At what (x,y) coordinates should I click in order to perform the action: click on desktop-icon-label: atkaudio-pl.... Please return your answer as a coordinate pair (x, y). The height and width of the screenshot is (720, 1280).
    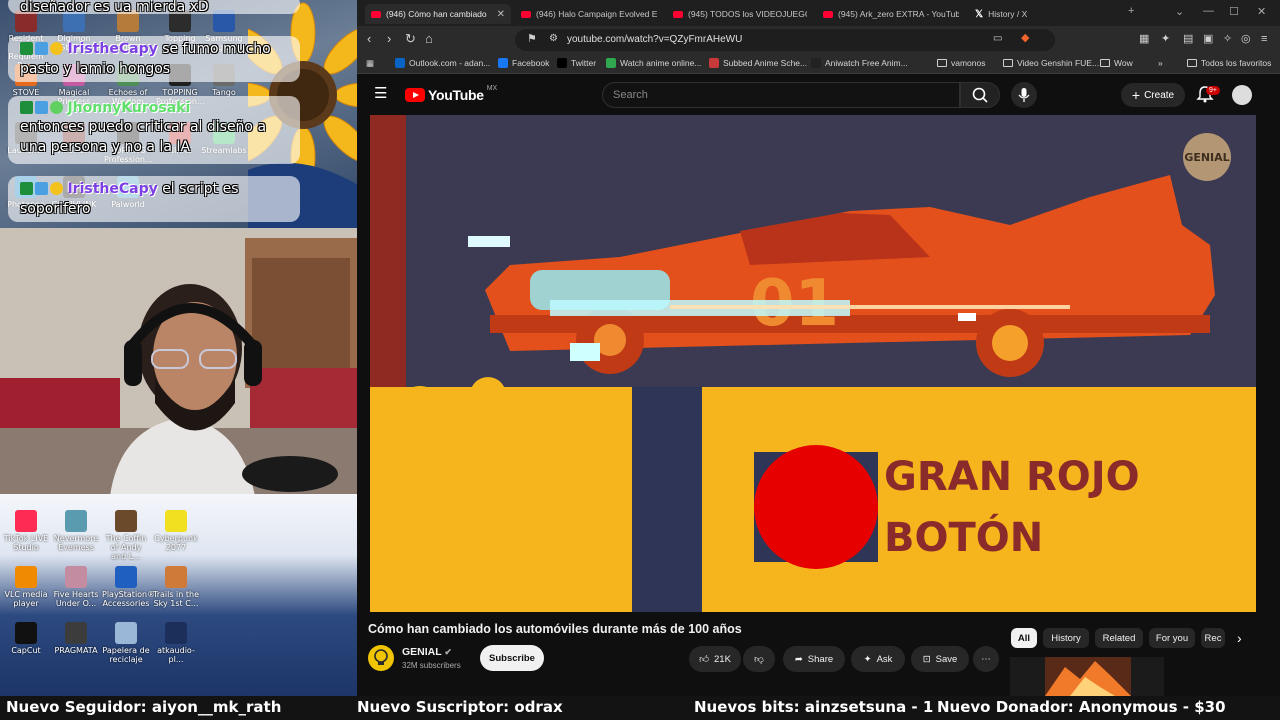
    Looking at the image, I should click on (176, 655).